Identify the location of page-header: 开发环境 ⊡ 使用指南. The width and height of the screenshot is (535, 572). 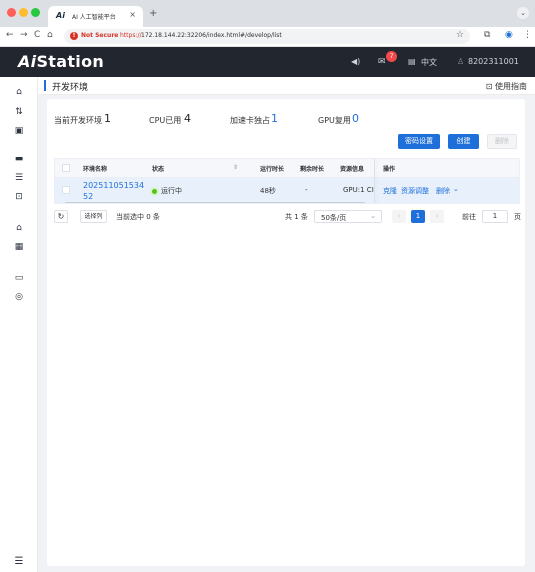
(286, 86).